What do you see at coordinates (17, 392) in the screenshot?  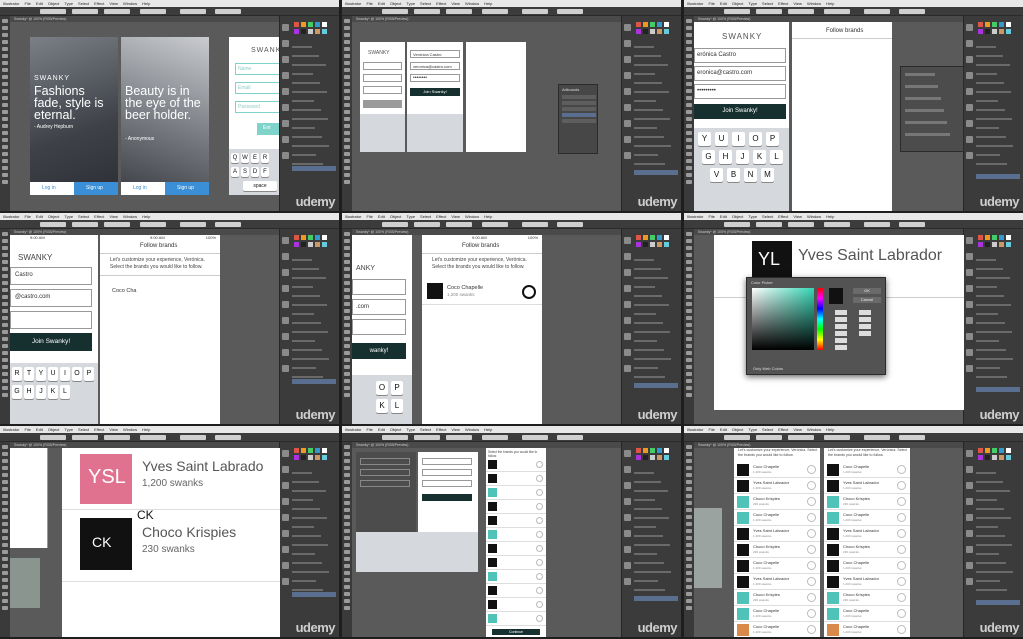 I see `keyboard-key: G` at bounding box center [17, 392].